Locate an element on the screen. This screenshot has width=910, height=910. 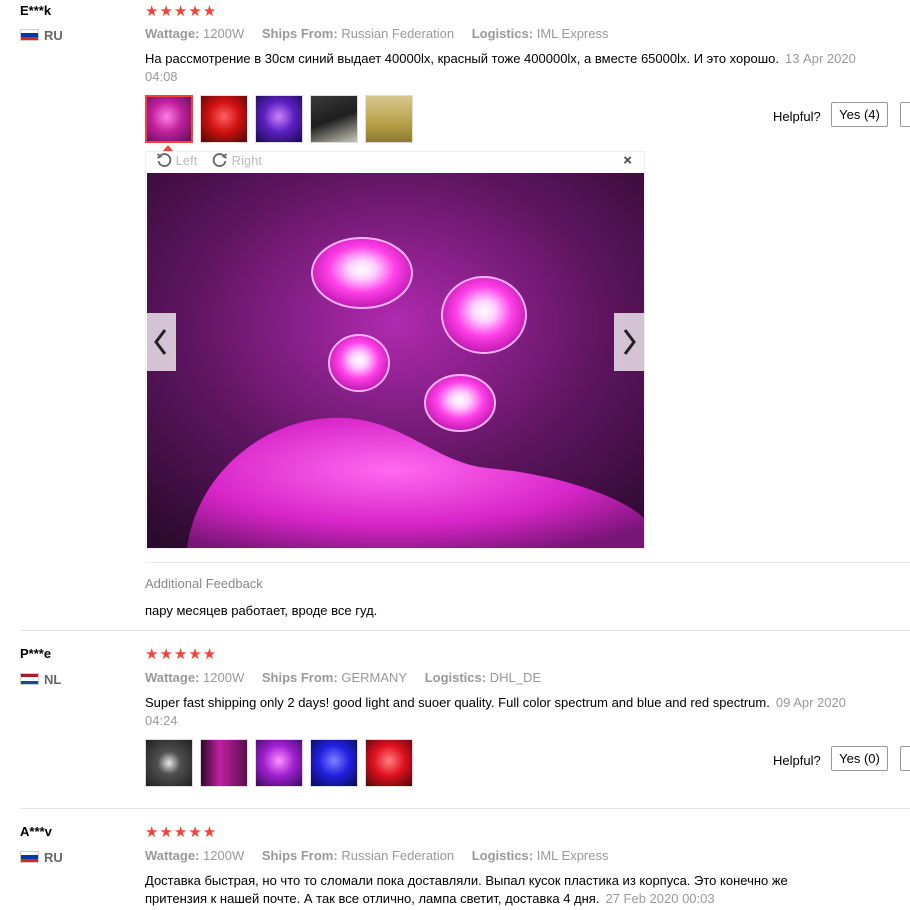
rotate-right-label: Right is located at coordinates (246, 160).